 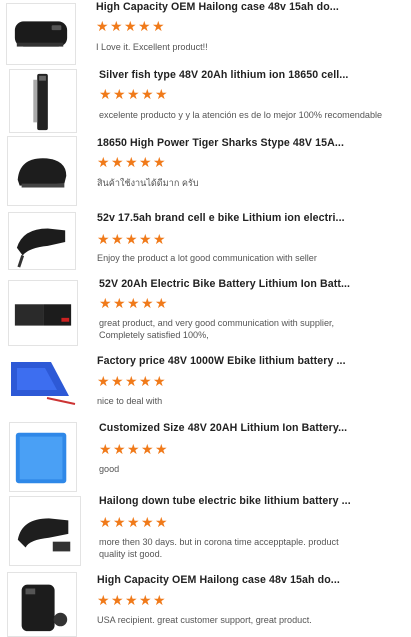 What do you see at coordinates (109, 469) in the screenshot?
I see `review-comment: good` at bounding box center [109, 469].